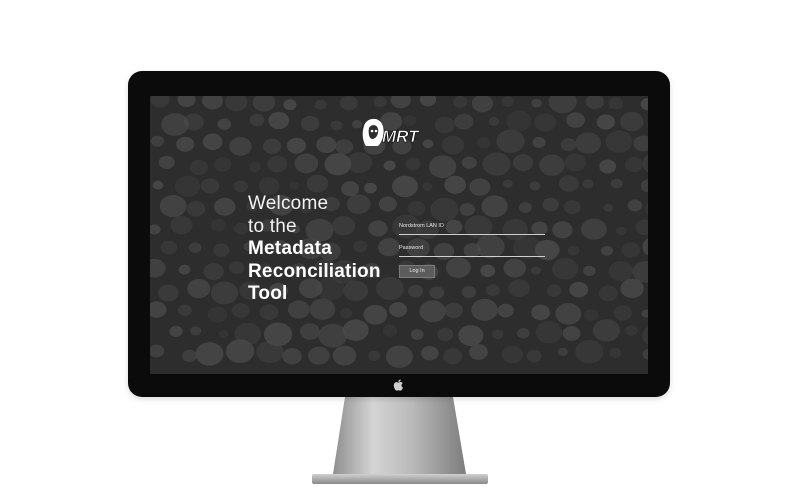 This screenshot has height=500, width=800. I want to click on password-label: Password, so click(411, 248).